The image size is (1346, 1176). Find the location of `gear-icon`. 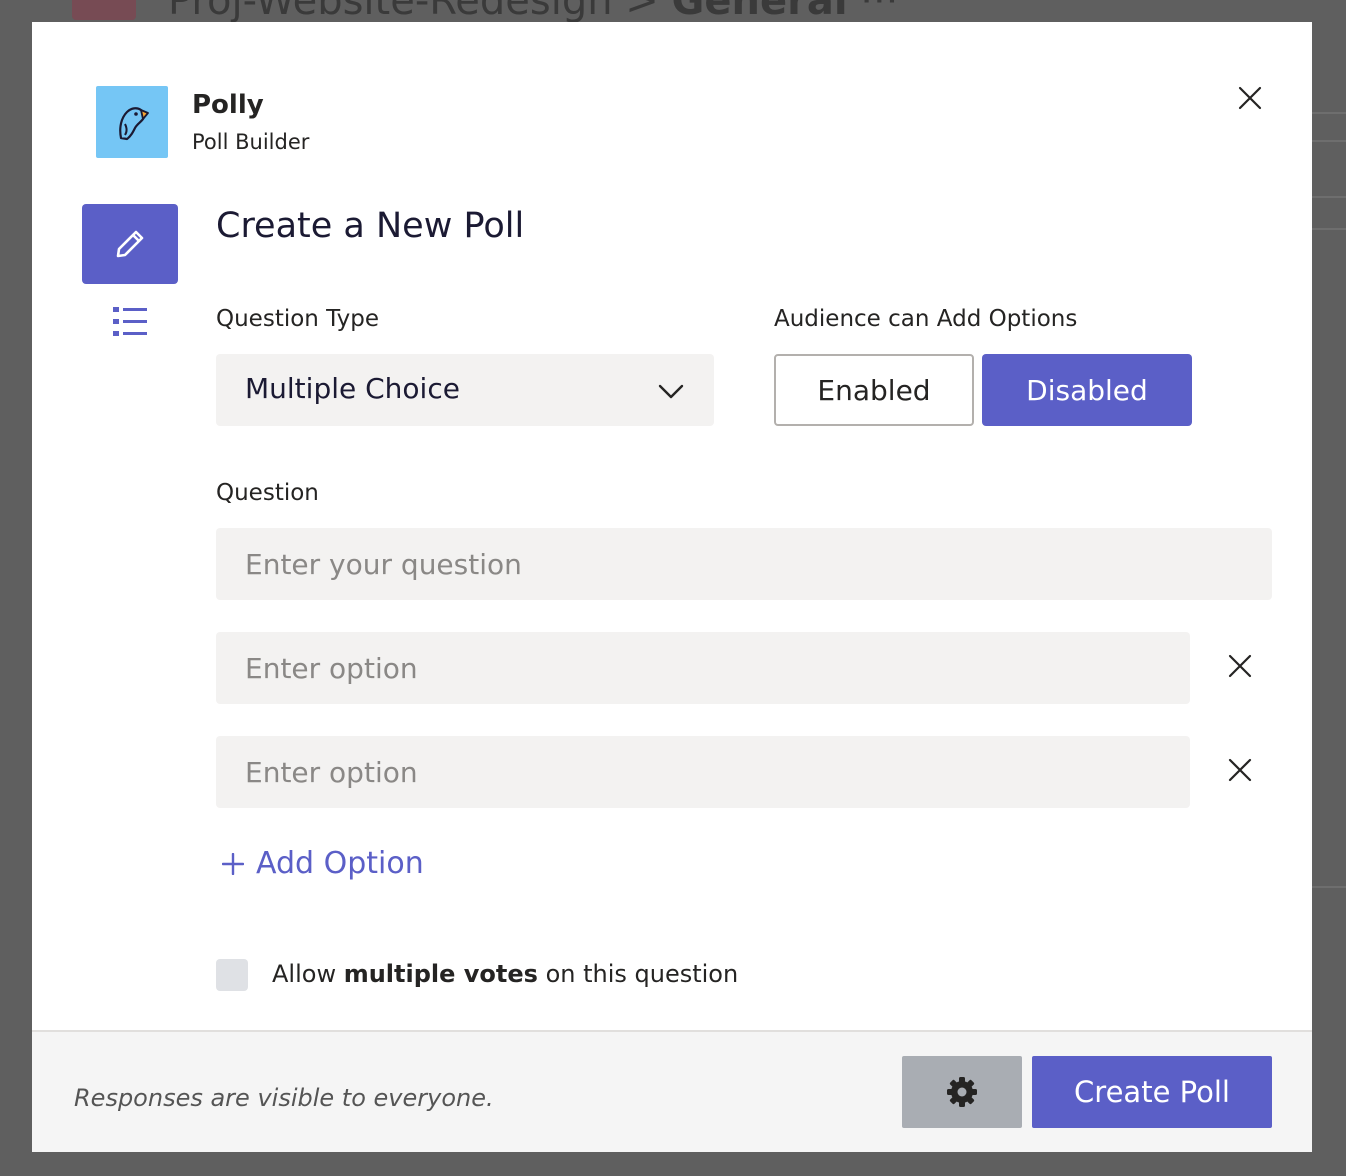

gear-icon is located at coordinates (962, 1092).